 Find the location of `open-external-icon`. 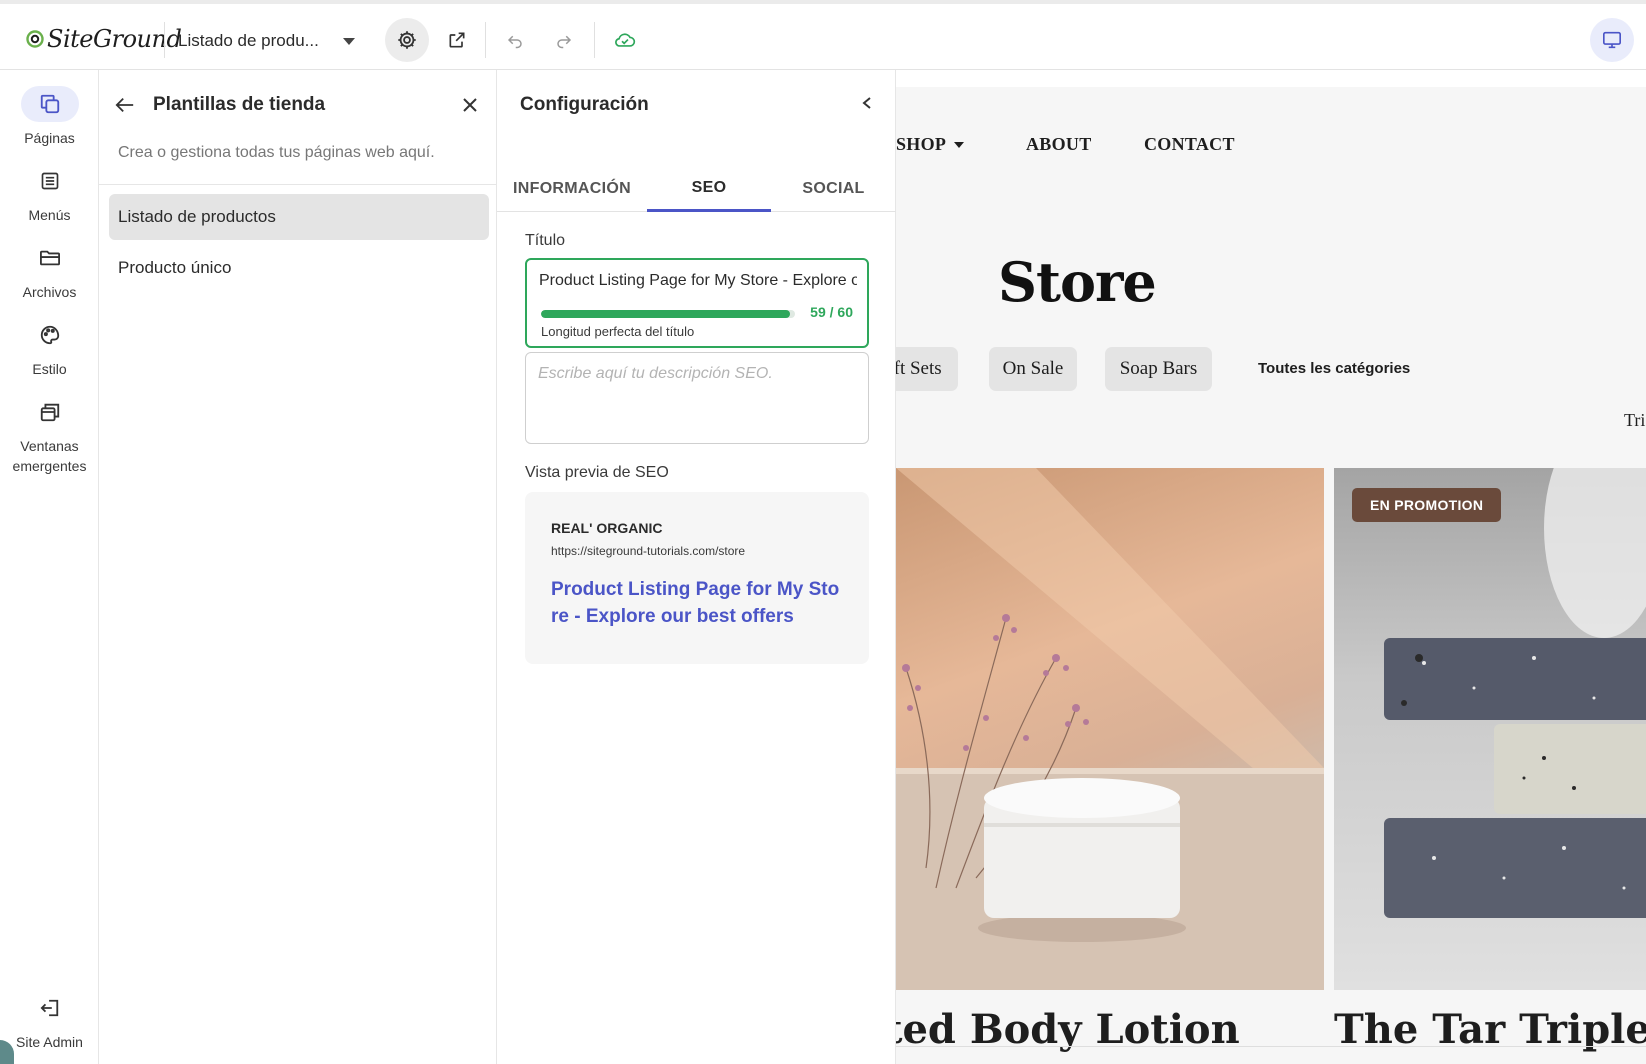

open-external-icon is located at coordinates (457, 40).